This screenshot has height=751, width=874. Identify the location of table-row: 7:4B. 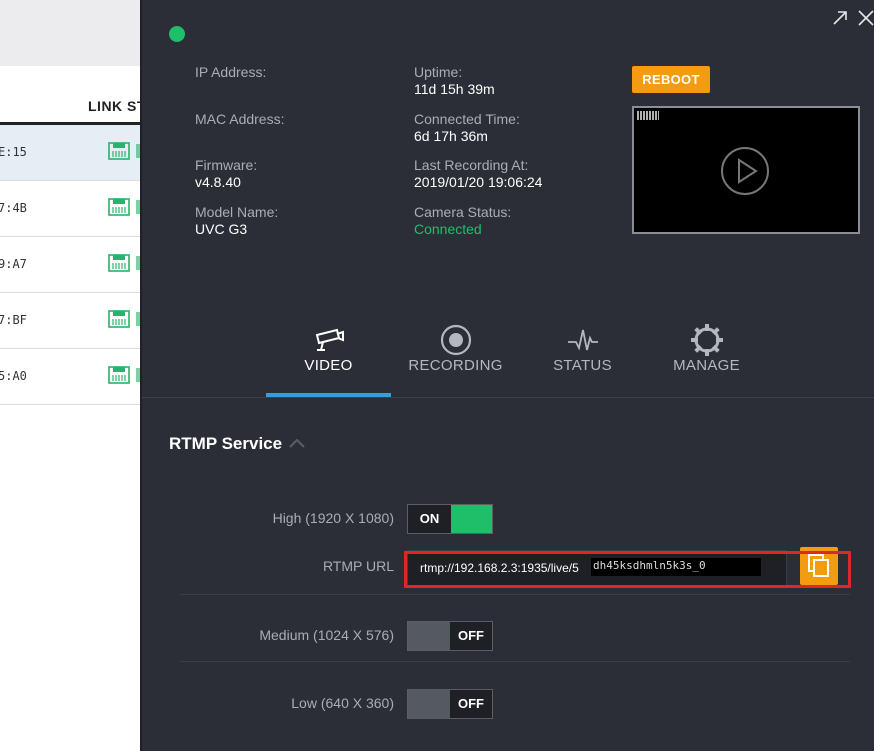
(70, 209).